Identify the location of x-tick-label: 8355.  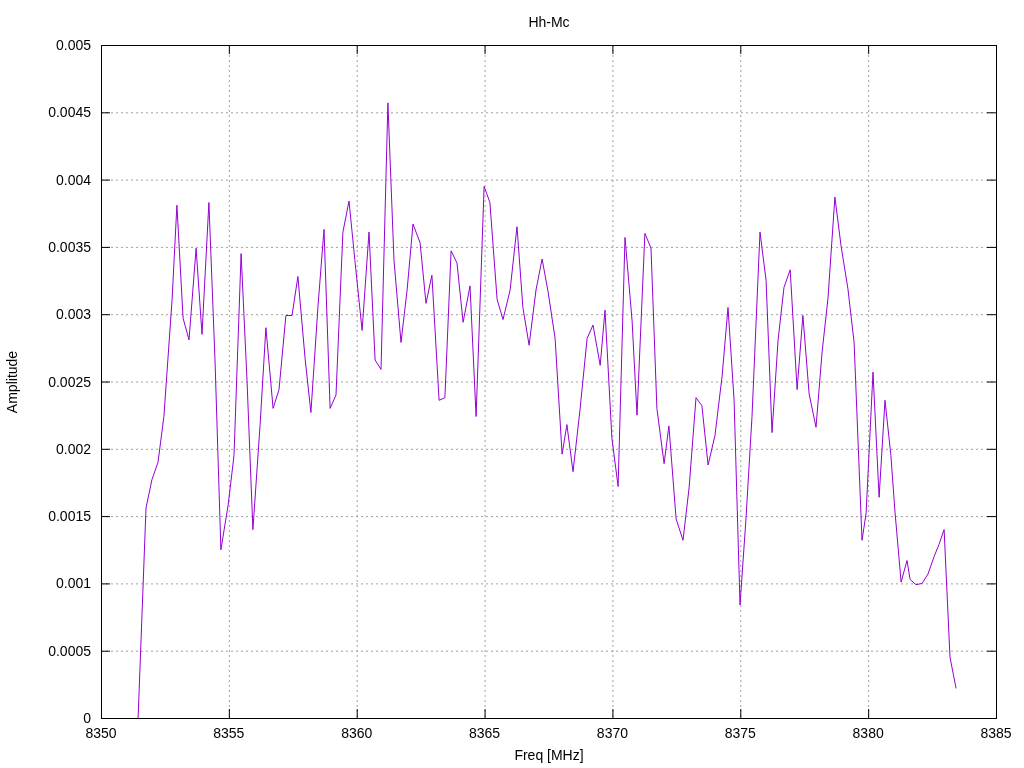
(229, 733).